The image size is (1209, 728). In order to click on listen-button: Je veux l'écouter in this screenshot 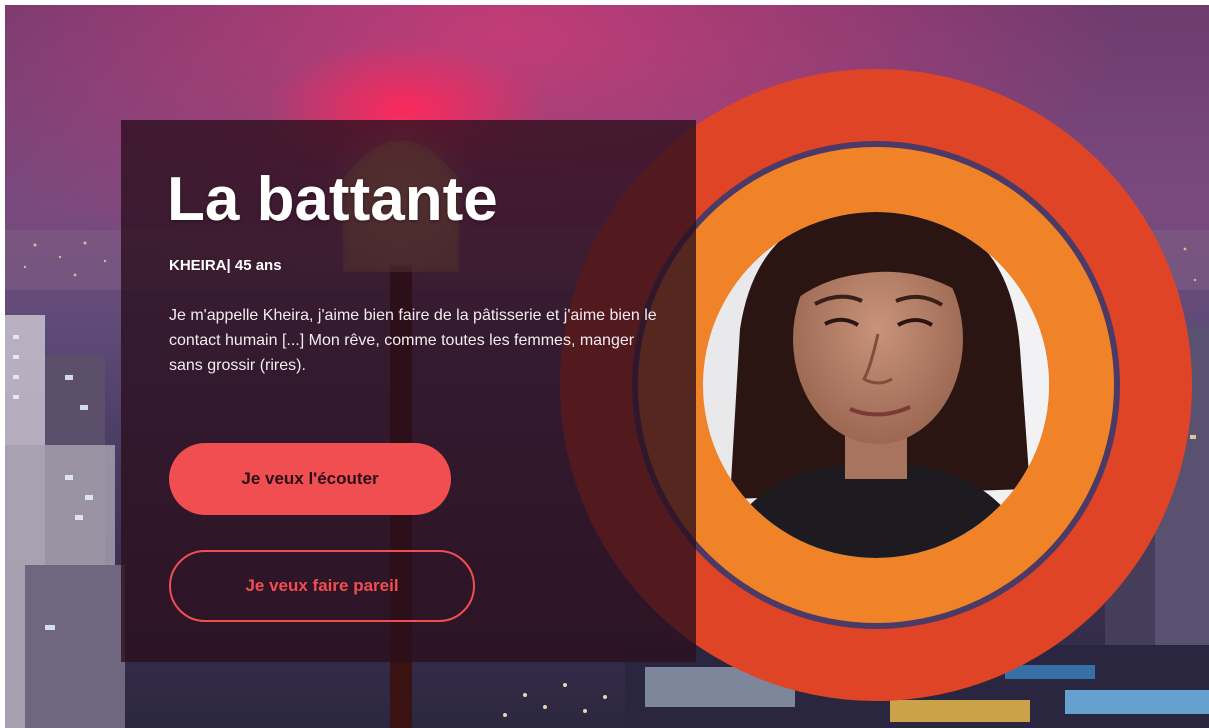, I will do `click(310, 479)`.